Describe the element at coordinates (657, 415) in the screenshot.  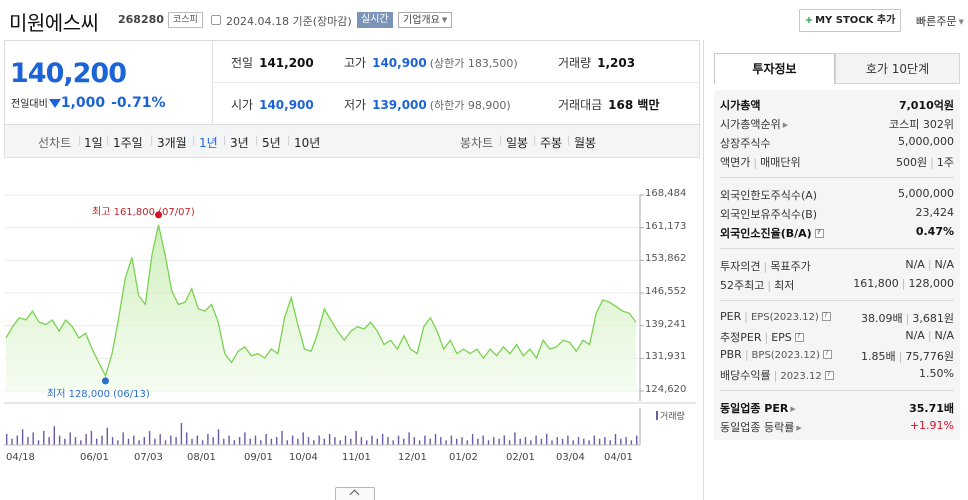
I see `volume-swatch` at that location.